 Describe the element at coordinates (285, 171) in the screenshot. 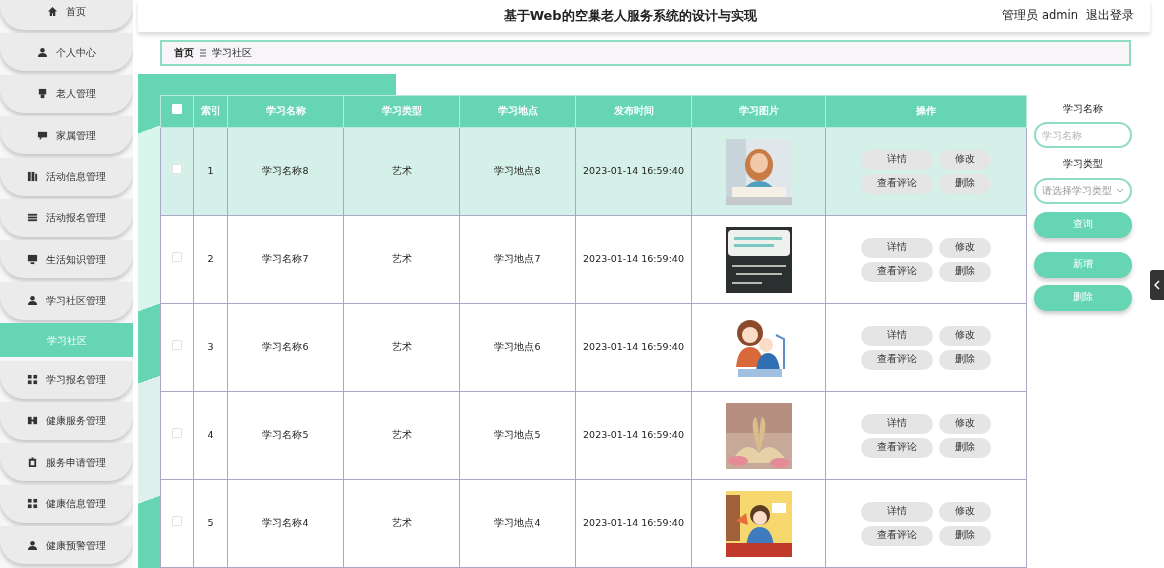

I see `table-cell: 学习名称8` at that location.